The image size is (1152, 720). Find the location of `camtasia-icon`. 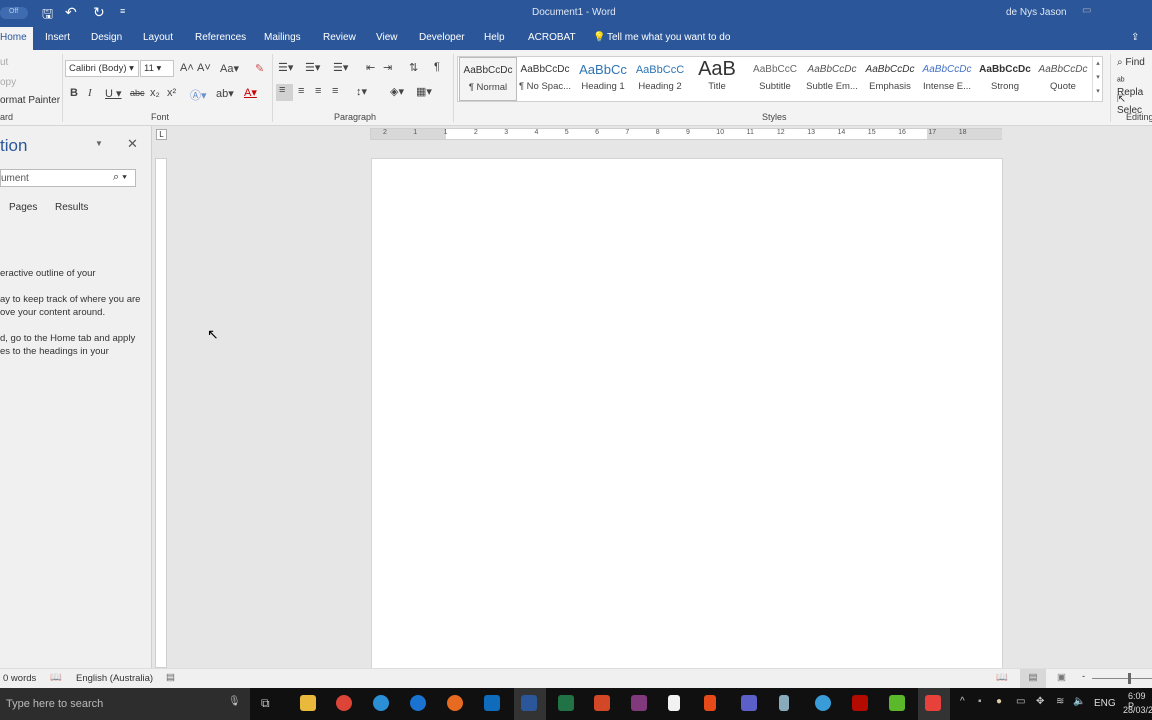

camtasia-icon is located at coordinates (897, 703).